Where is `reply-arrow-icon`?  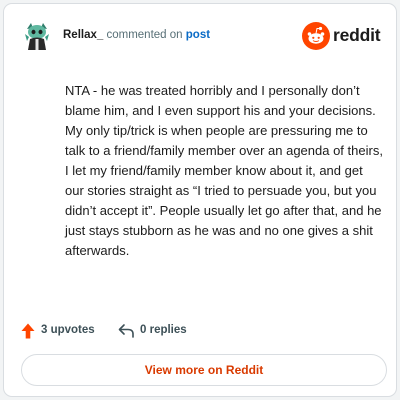
reply-arrow-icon is located at coordinates (126, 331).